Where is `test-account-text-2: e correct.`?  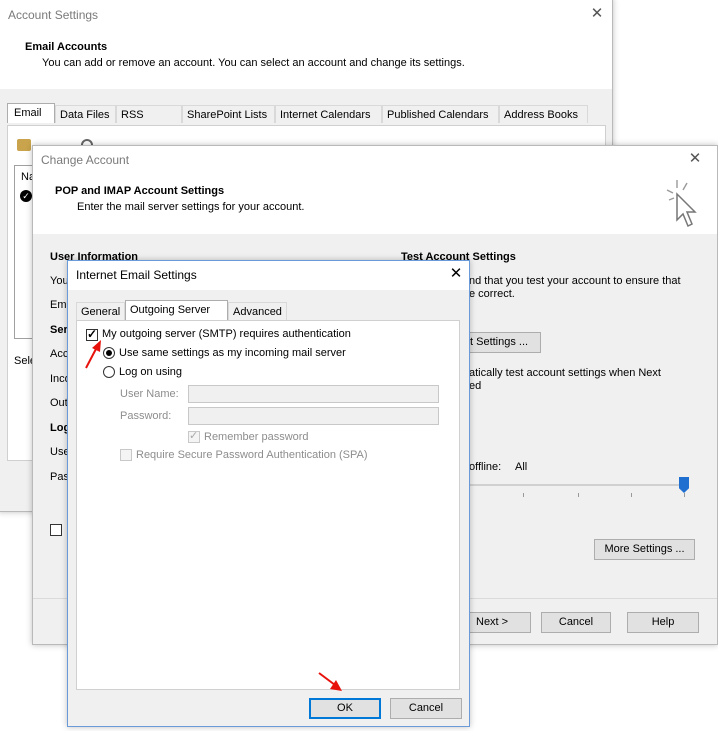 test-account-text-2: e correct. is located at coordinates (492, 294).